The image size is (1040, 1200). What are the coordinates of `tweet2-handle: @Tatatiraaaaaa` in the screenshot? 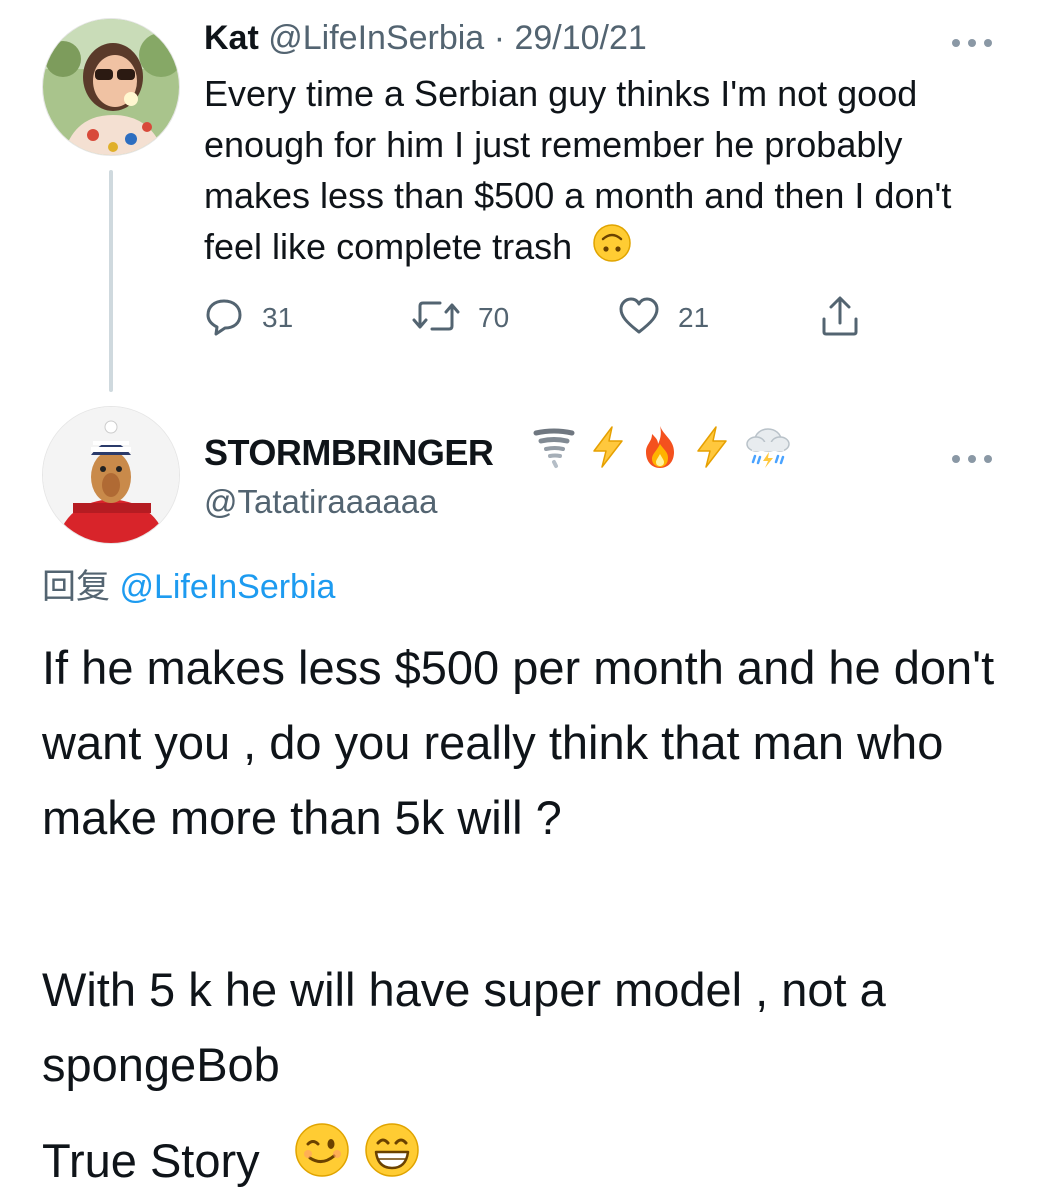 It's located at (320, 502).